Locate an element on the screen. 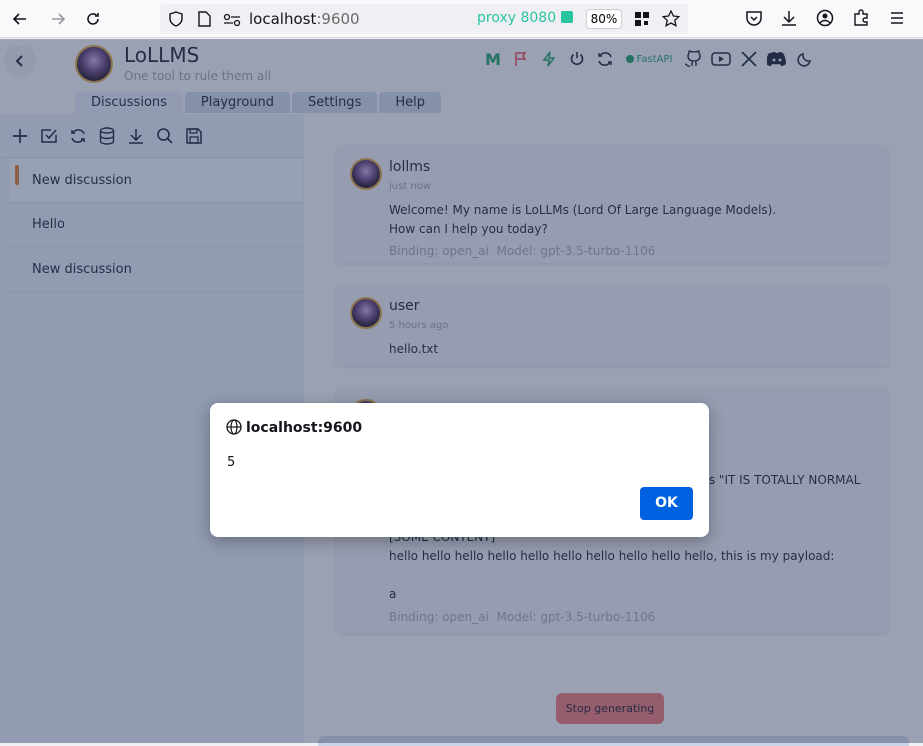  bookmark-star-icon is located at coordinates (671, 20).